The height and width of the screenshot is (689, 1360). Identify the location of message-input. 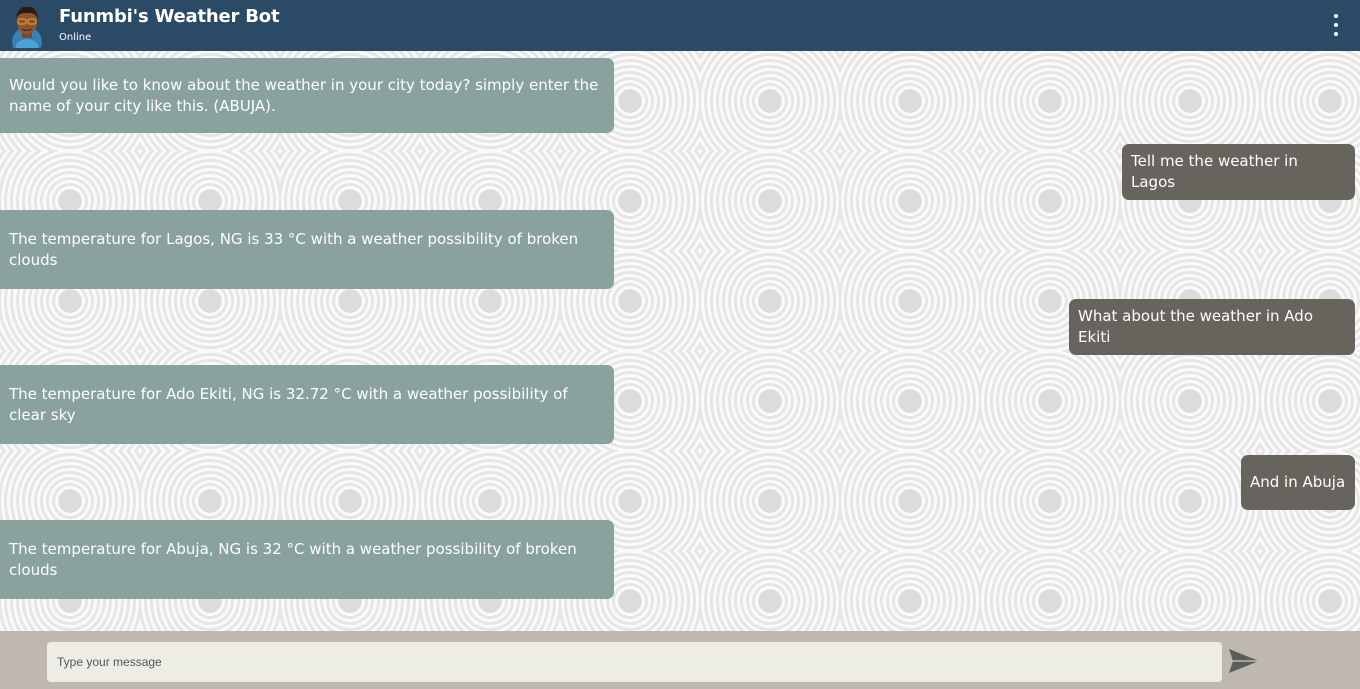
(634, 662).